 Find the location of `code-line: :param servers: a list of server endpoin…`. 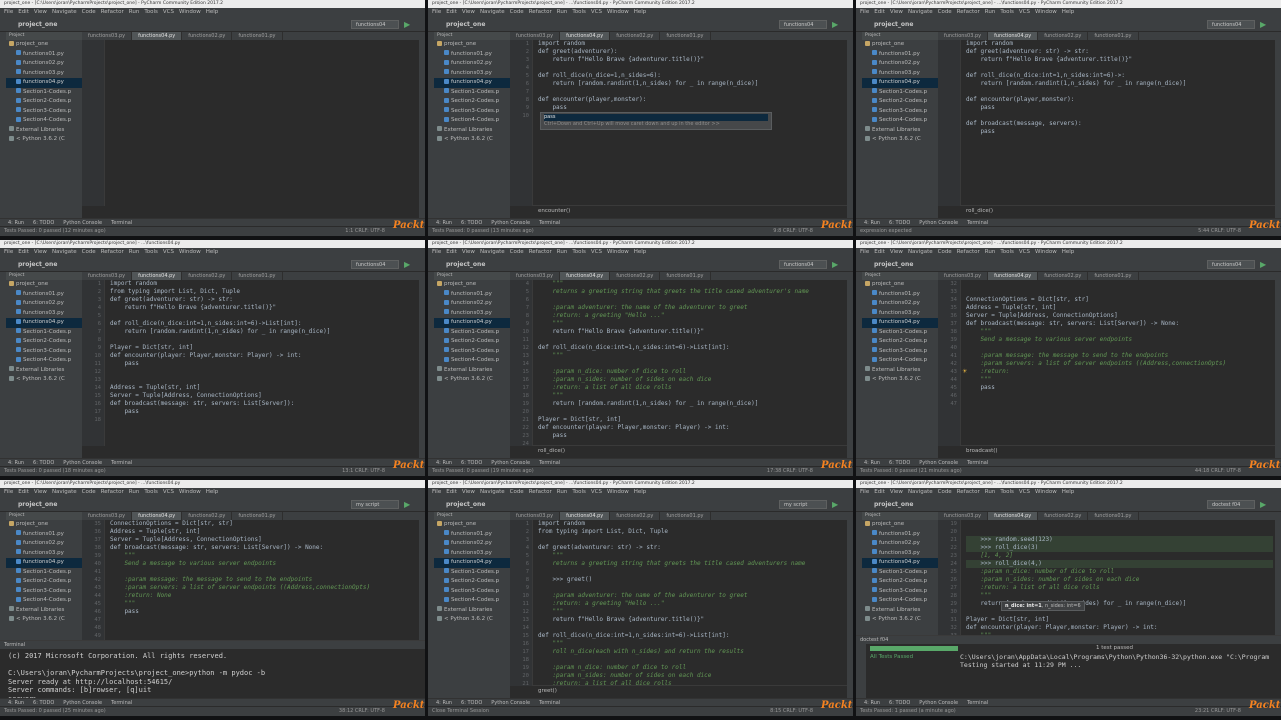

code-line: :param servers: a list of server endpoin… is located at coordinates (1119, 364).